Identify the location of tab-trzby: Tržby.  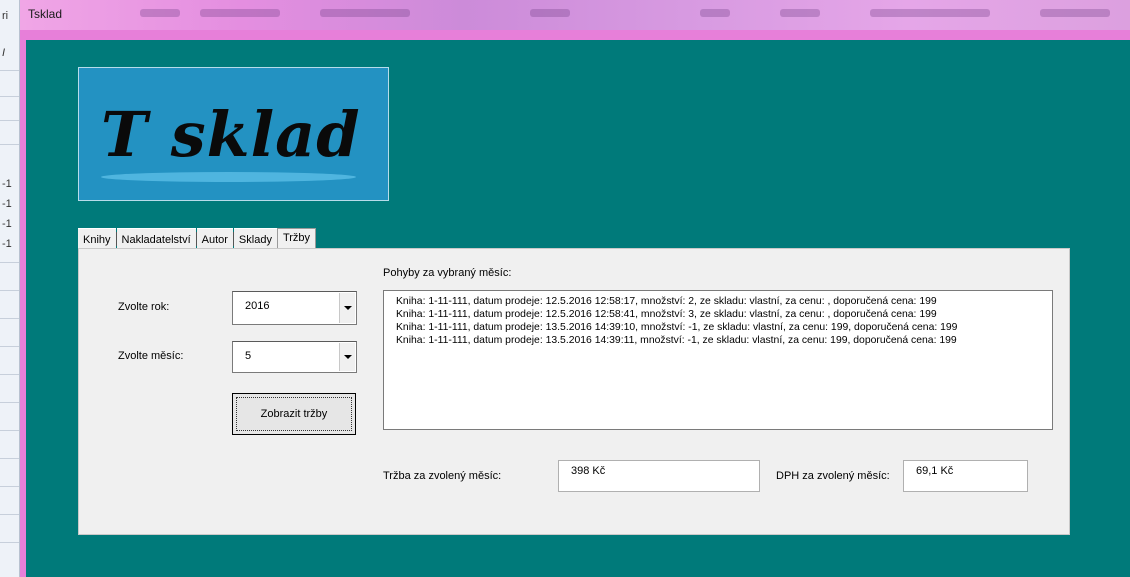
(296, 239).